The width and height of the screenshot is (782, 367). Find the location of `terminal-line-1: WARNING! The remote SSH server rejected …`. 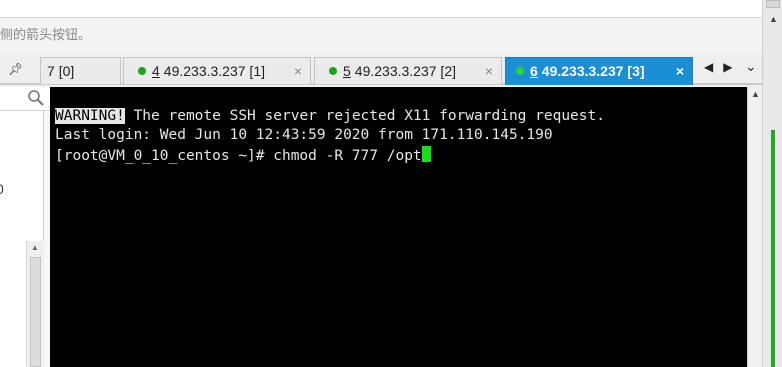

terminal-line-1: WARNING! The remote SSH server rejected … is located at coordinates (330, 116).